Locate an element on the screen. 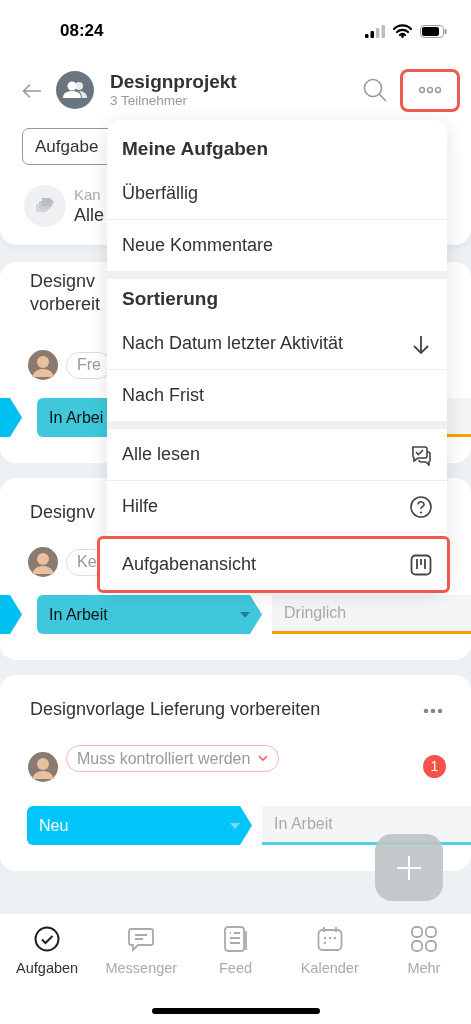 The height and width of the screenshot is (1024, 471). plus-icon is located at coordinates (409, 867).